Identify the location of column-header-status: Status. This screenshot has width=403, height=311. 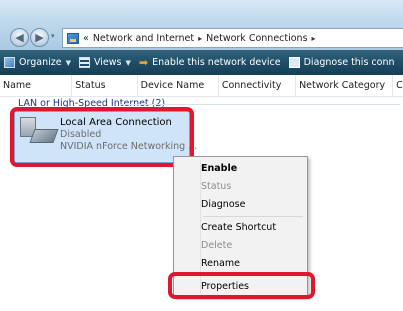
(105, 85).